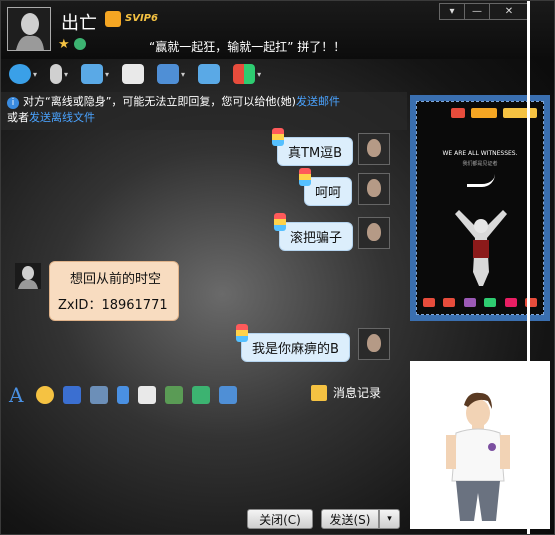  Describe the element at coordinates (452, 11) in the screenshot. I see `menu-button: ▾` at that location.